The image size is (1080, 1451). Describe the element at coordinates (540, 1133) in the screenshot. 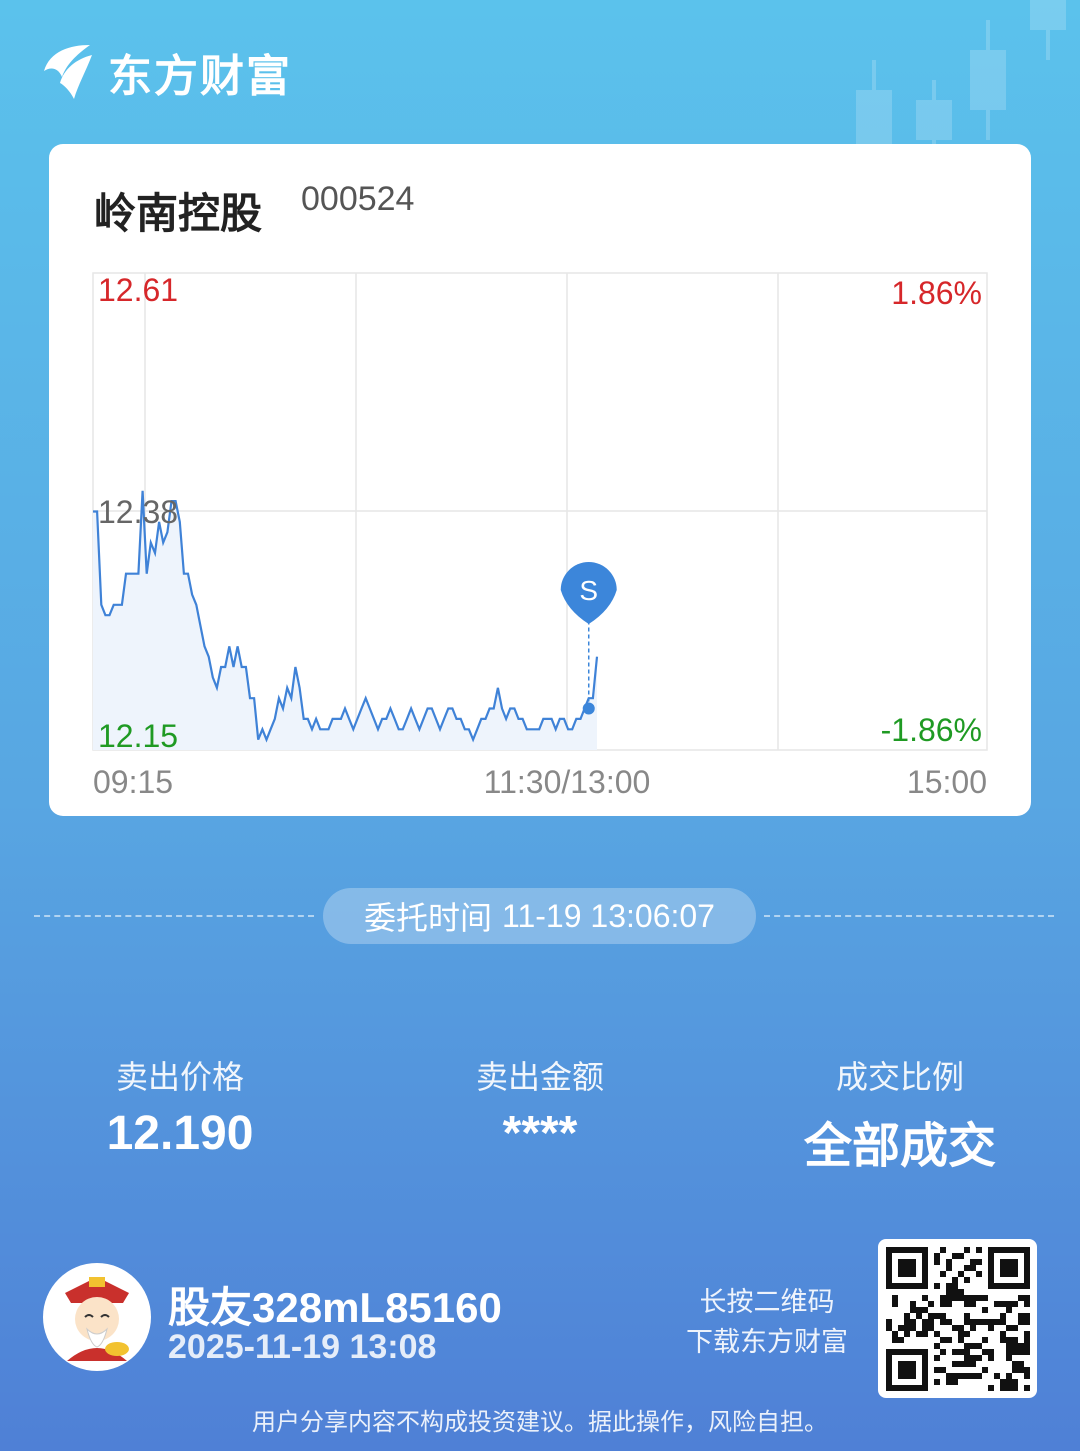

I see `stat-value: ****` at that location.